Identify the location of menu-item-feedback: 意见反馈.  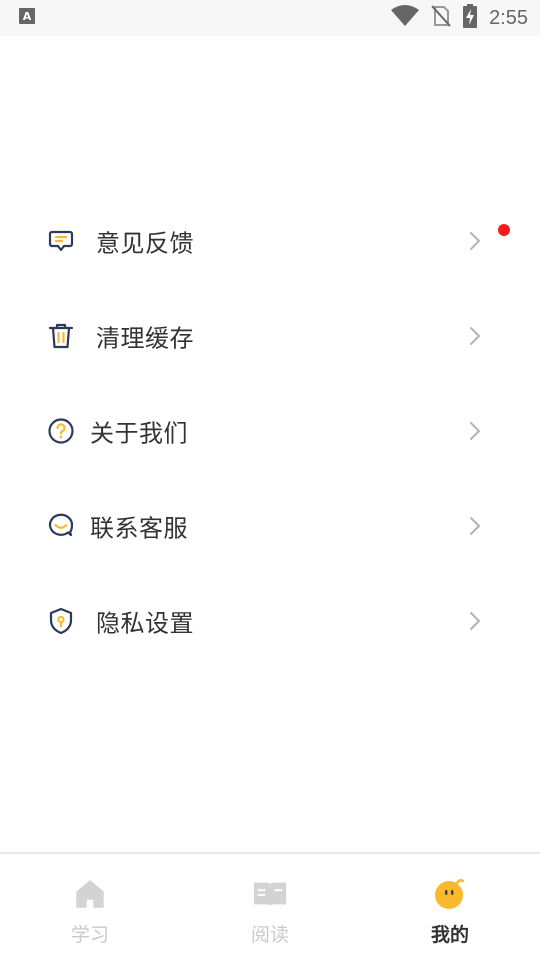
(270, 240).